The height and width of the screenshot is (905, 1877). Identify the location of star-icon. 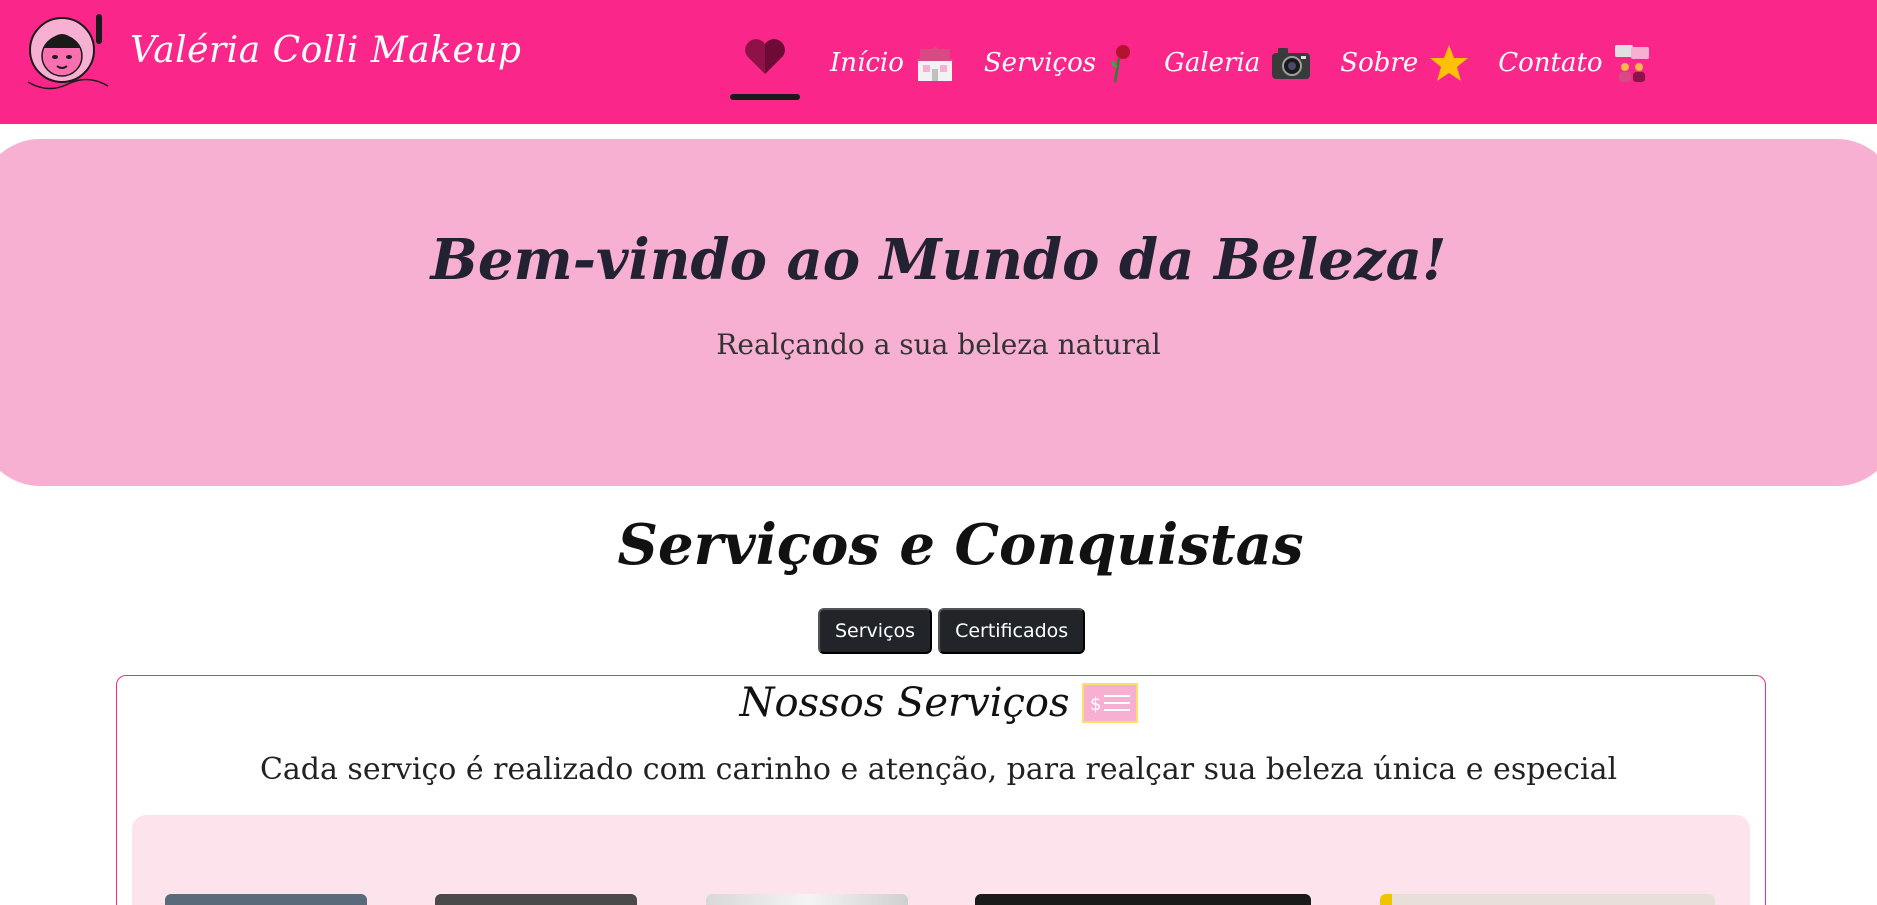
(1449, 63).